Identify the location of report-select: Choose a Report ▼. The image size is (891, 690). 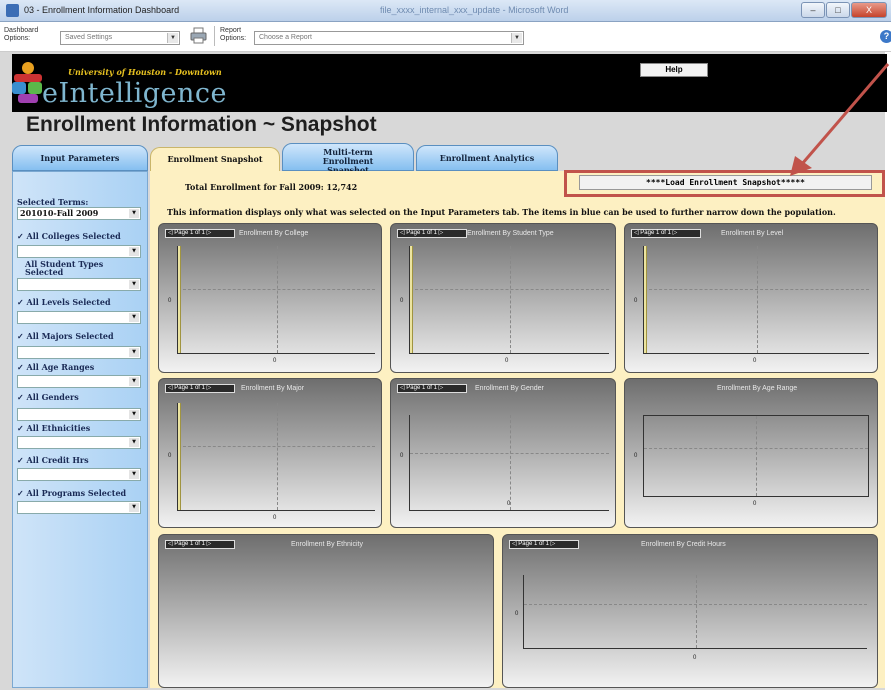
(389, 38).